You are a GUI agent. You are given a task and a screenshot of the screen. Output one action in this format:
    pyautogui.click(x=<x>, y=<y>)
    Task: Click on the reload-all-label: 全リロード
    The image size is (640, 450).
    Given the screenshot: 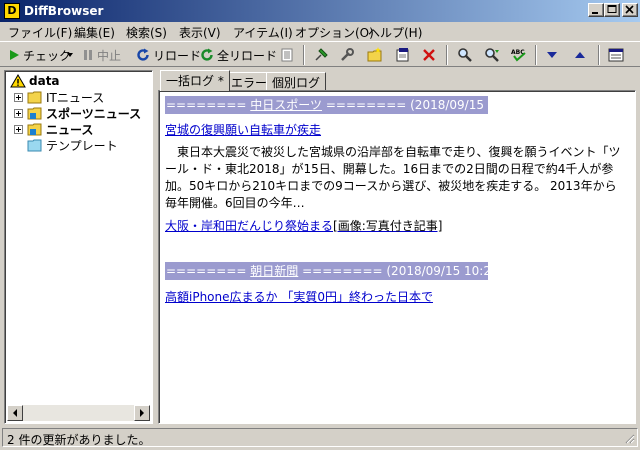 What is the action you would take?
    pyautogui.click(x=247, y=55)
    